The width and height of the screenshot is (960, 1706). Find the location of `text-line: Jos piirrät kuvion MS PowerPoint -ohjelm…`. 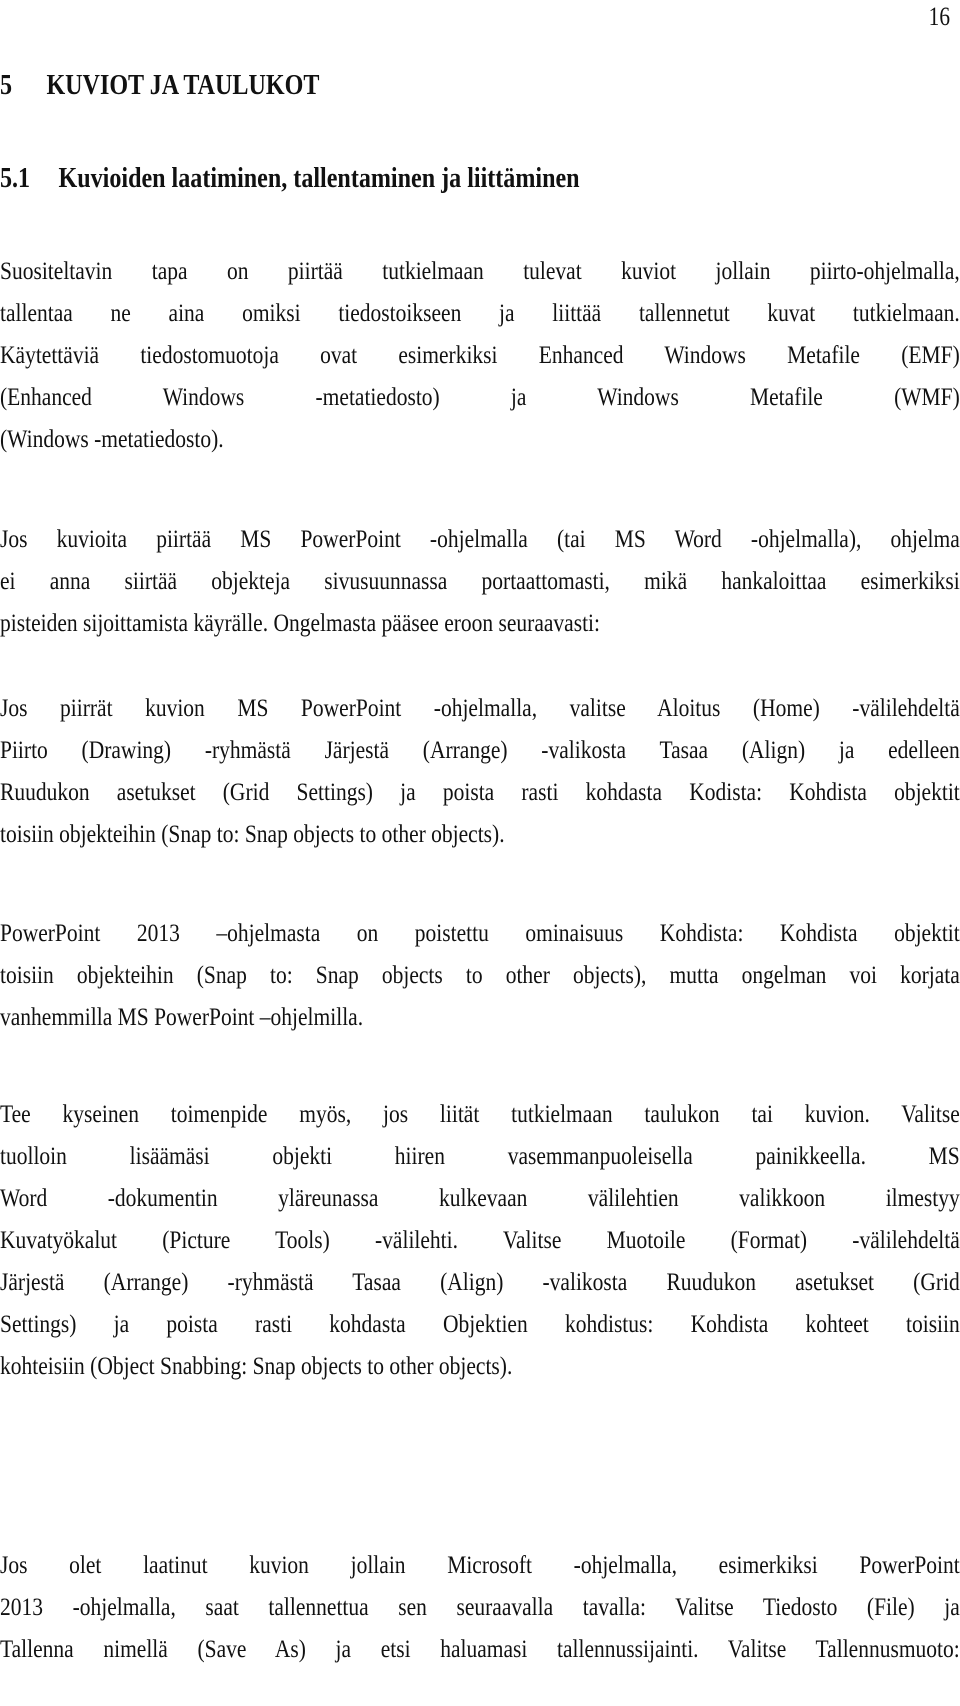

text-line: Jos piirrät kuvion MS PowerPoint -ohjelm… is located at coordinates (480, 708).